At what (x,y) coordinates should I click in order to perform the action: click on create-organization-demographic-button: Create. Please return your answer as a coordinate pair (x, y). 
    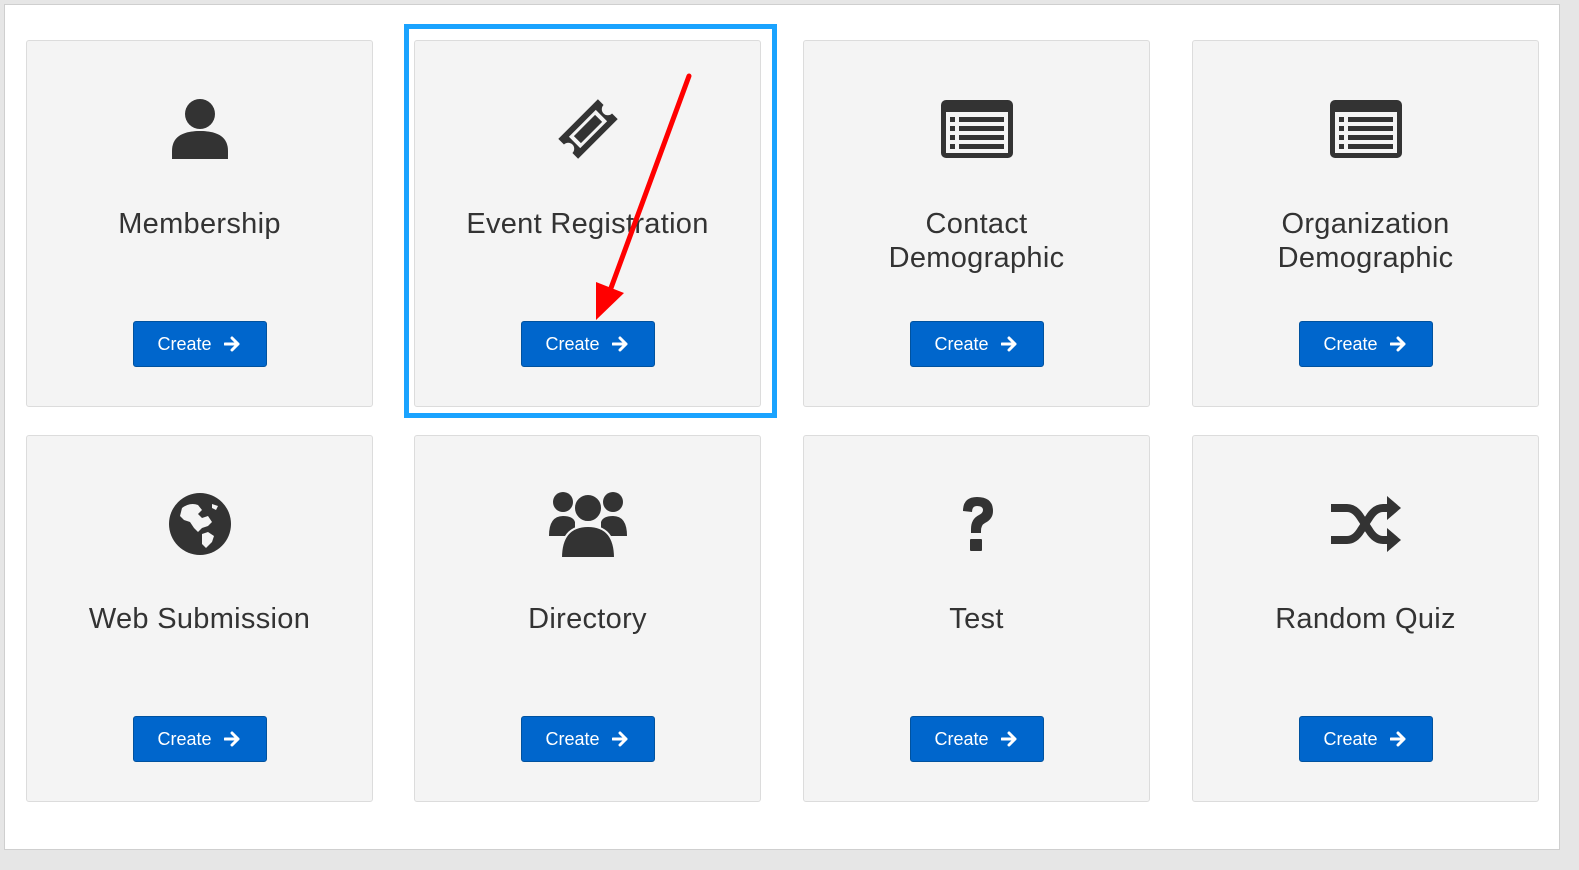
    Looking at the image, I should click on (1365, 344).